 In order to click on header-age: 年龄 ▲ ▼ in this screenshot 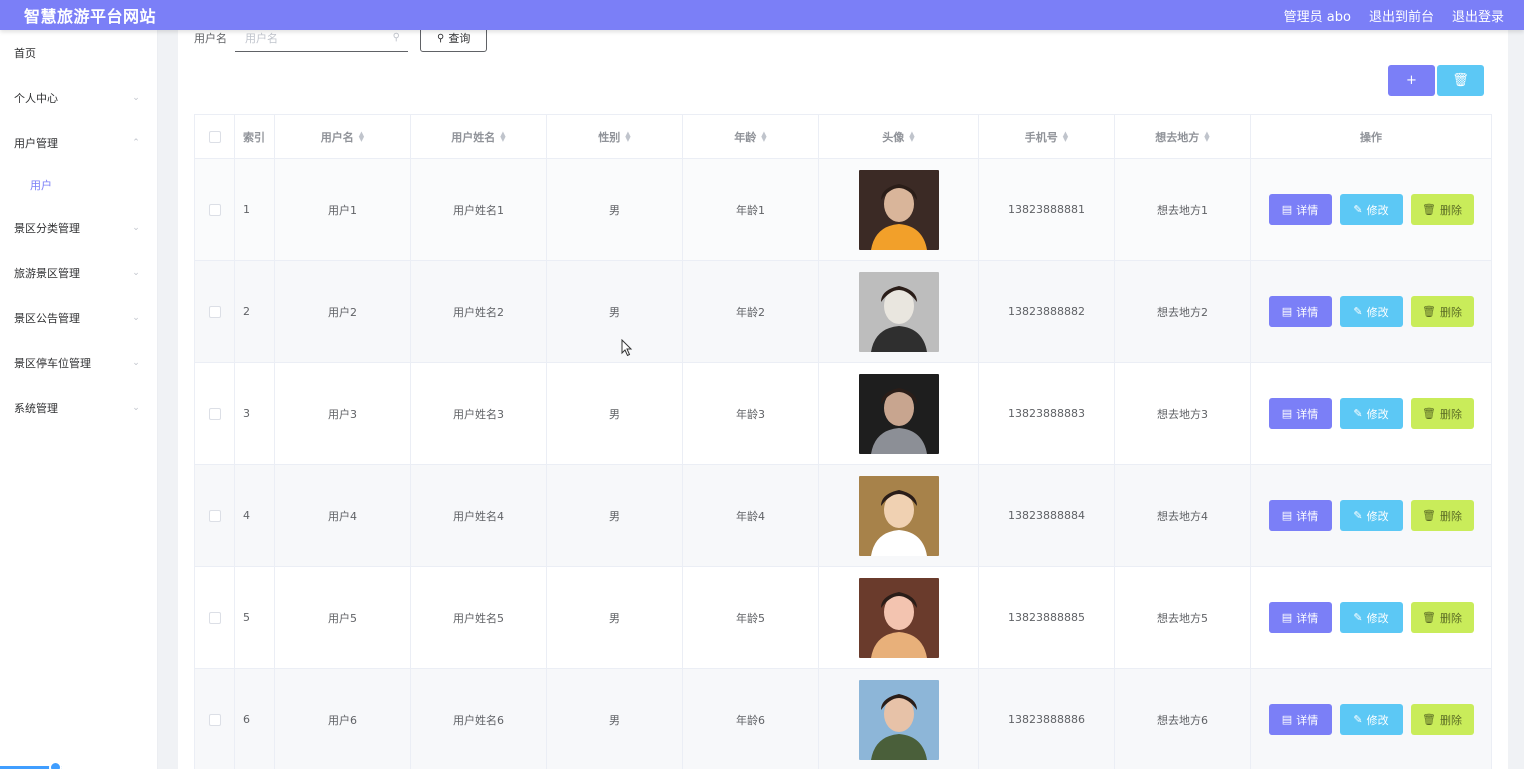, I will do `click(751, 136)`.